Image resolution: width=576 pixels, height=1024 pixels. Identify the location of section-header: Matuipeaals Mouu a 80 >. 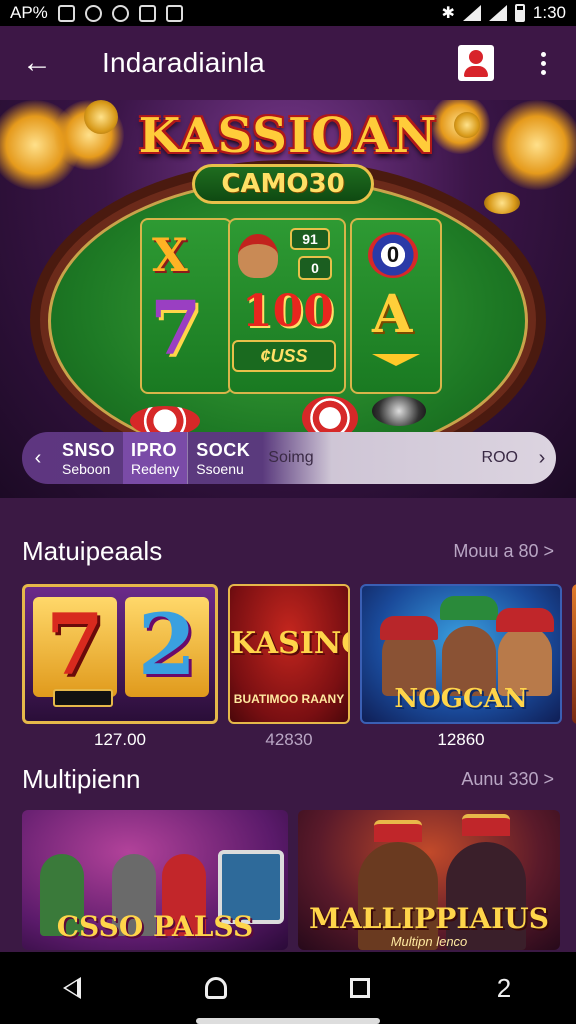
(288, 551).